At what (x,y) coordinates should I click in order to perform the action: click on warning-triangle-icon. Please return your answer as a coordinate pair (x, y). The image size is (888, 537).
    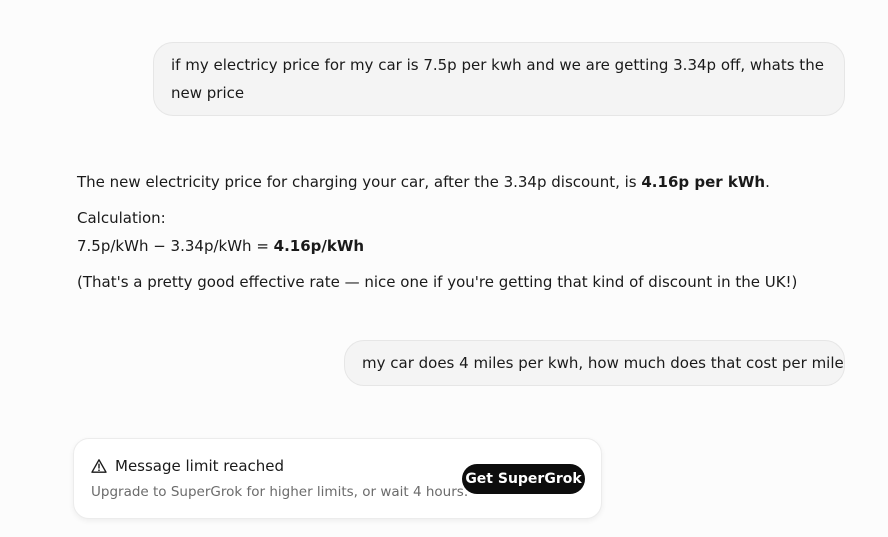
    Looking at the image, I should click on (99, 466).